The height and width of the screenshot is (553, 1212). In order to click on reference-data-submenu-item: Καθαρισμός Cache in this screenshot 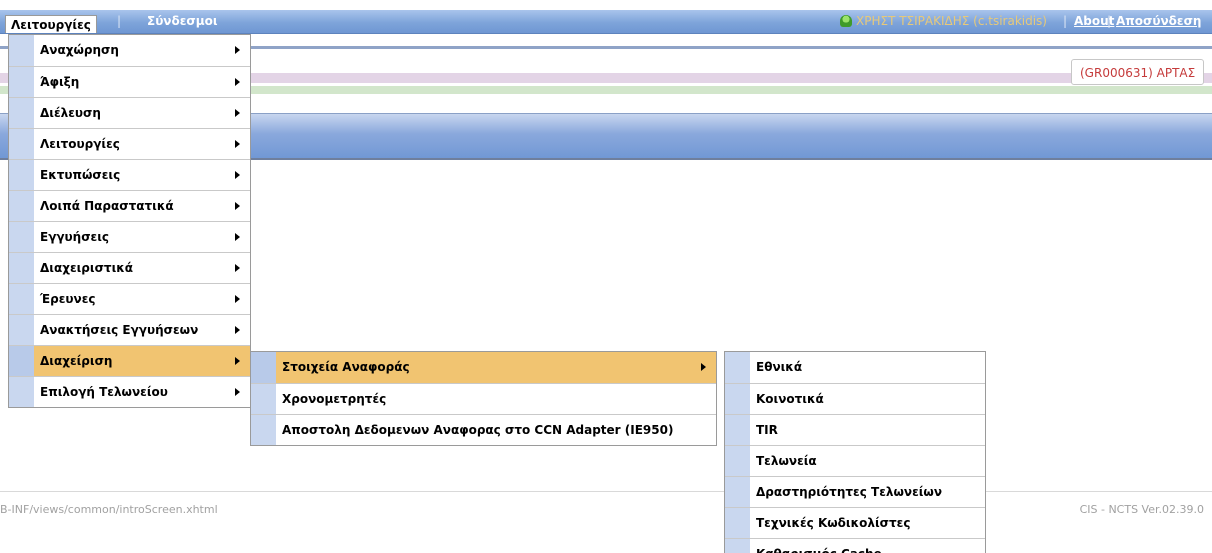, I will do `click(855, 545)`.